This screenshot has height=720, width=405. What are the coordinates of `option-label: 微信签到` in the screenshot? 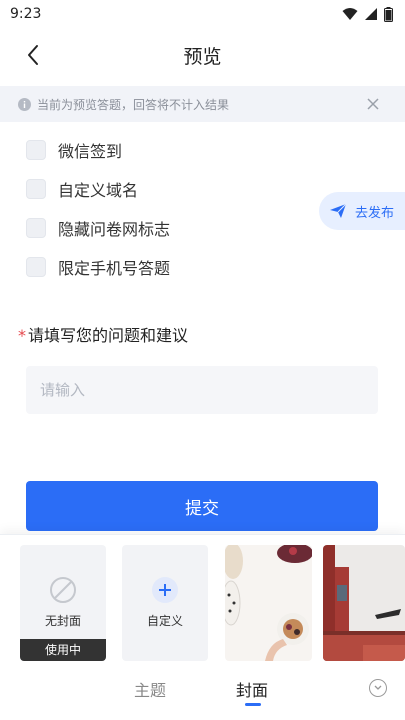 It's located at (90, 151).